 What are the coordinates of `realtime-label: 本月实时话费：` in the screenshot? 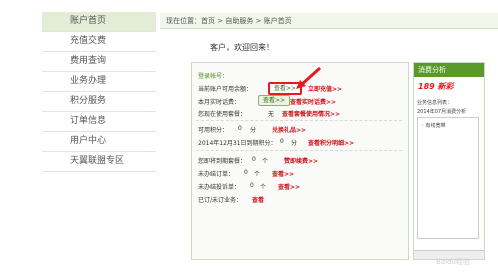 It's located at (219, 102).